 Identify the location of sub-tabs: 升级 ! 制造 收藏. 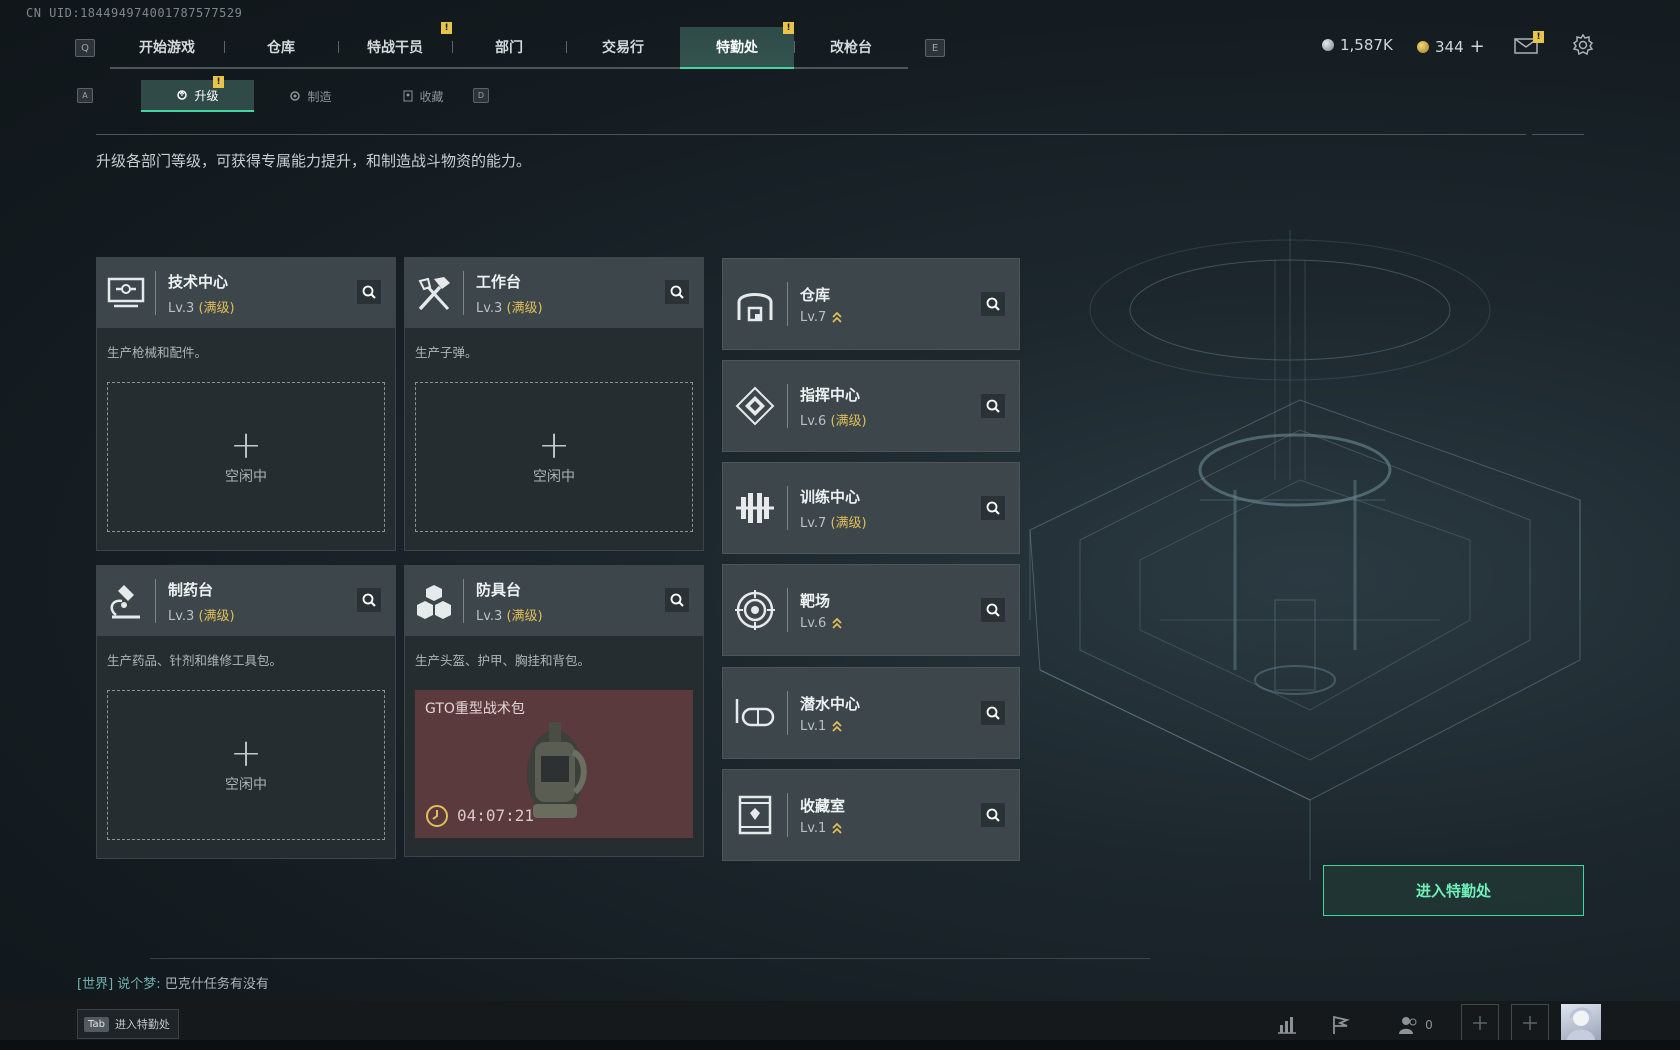
(310, 94).